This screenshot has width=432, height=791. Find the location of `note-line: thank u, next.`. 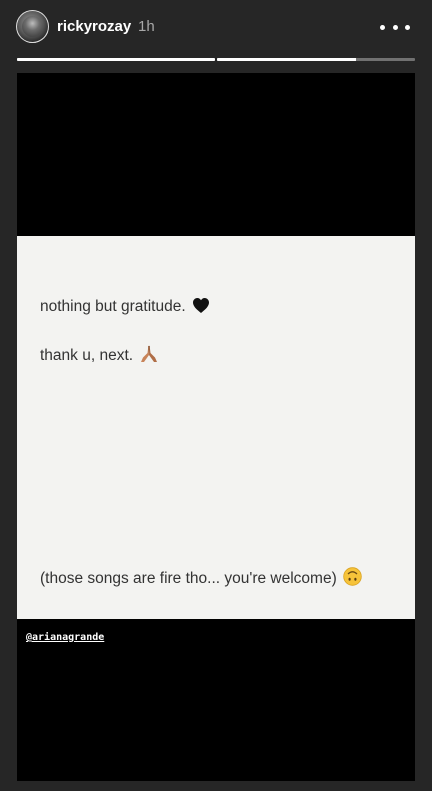

note-line: thank u, next. is located at coordinates (99, 355).